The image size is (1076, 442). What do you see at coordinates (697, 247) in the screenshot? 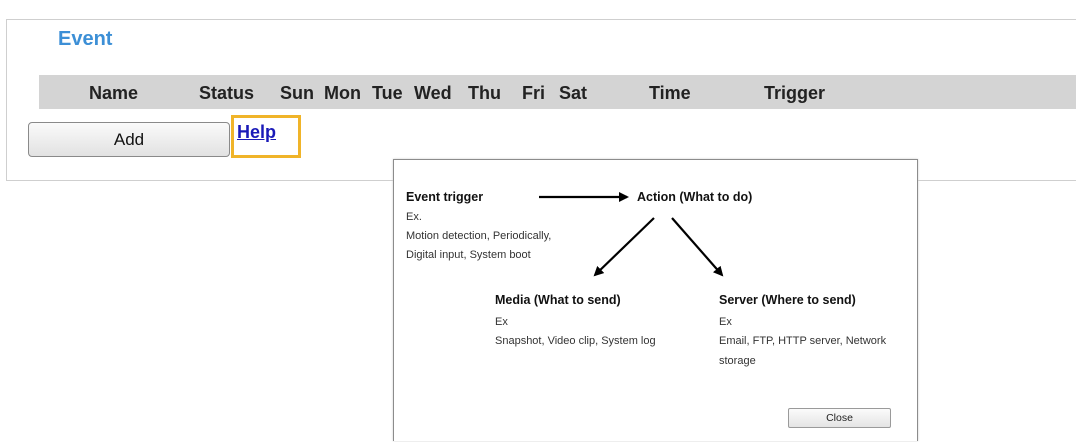
I see `action-to-server-arrow-icon` at bounding box center [697, 247].